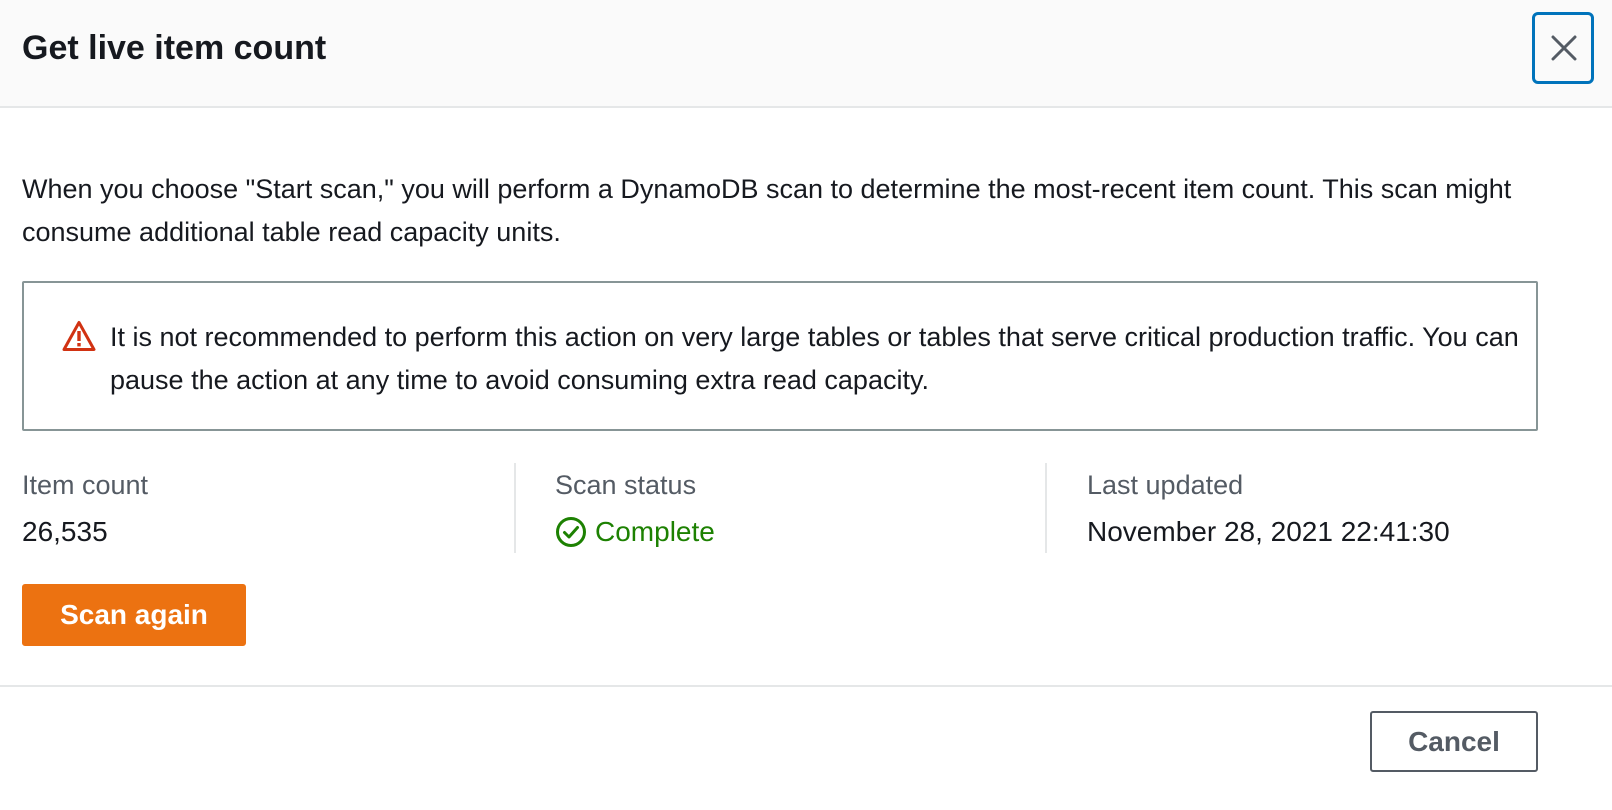 The width and height of the screenshot is (1612, 810). I want to click on last-updated-value: November 28, 2021 22:41:30, so click(1268, 531).